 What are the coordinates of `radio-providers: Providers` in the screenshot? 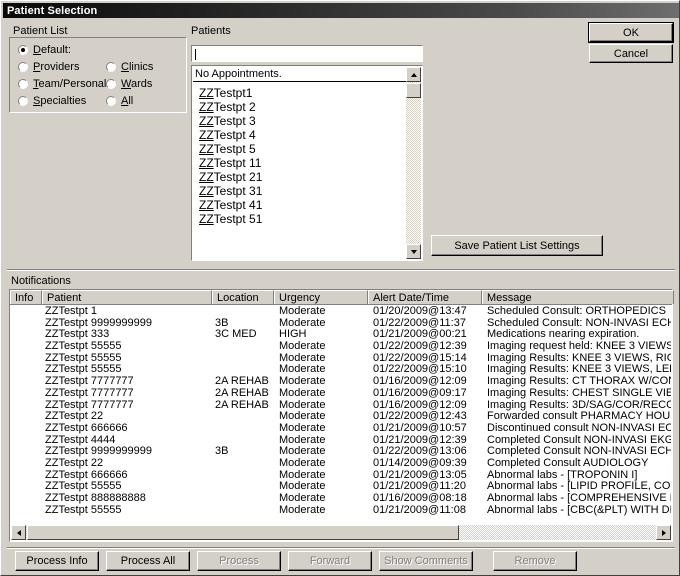 It's located at (48, 67).